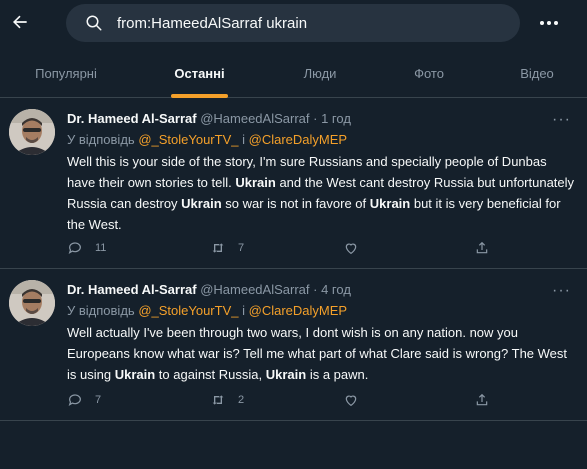  Describe the element at coordinates (429, 74) in the screenshot. I see `tab-photos: Фото` at that location.